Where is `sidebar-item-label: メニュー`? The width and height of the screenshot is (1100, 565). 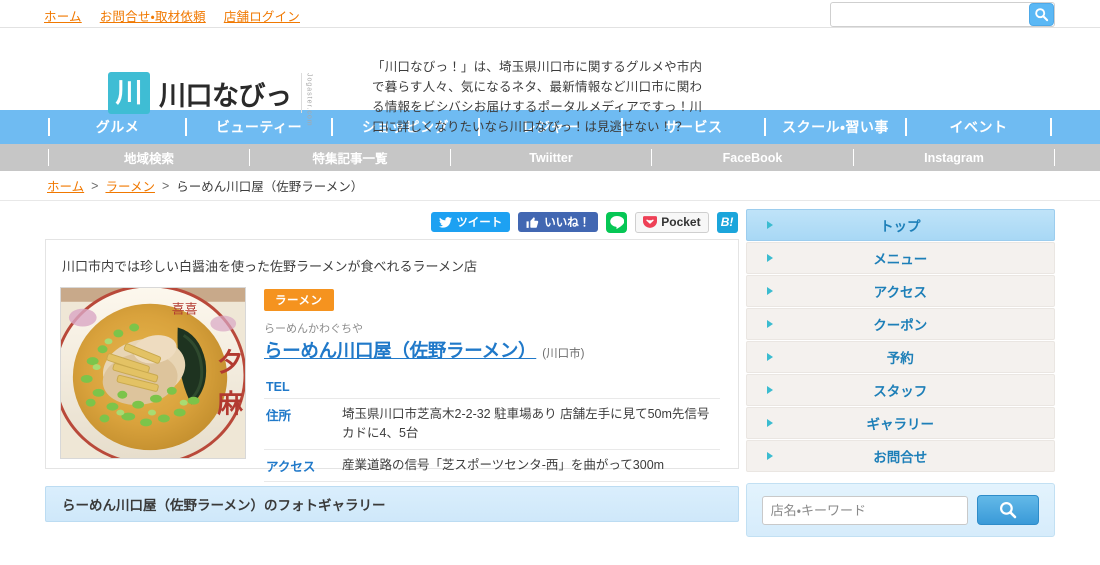
sidebar-item-label: メニュー is located at coordinates (900, 259).